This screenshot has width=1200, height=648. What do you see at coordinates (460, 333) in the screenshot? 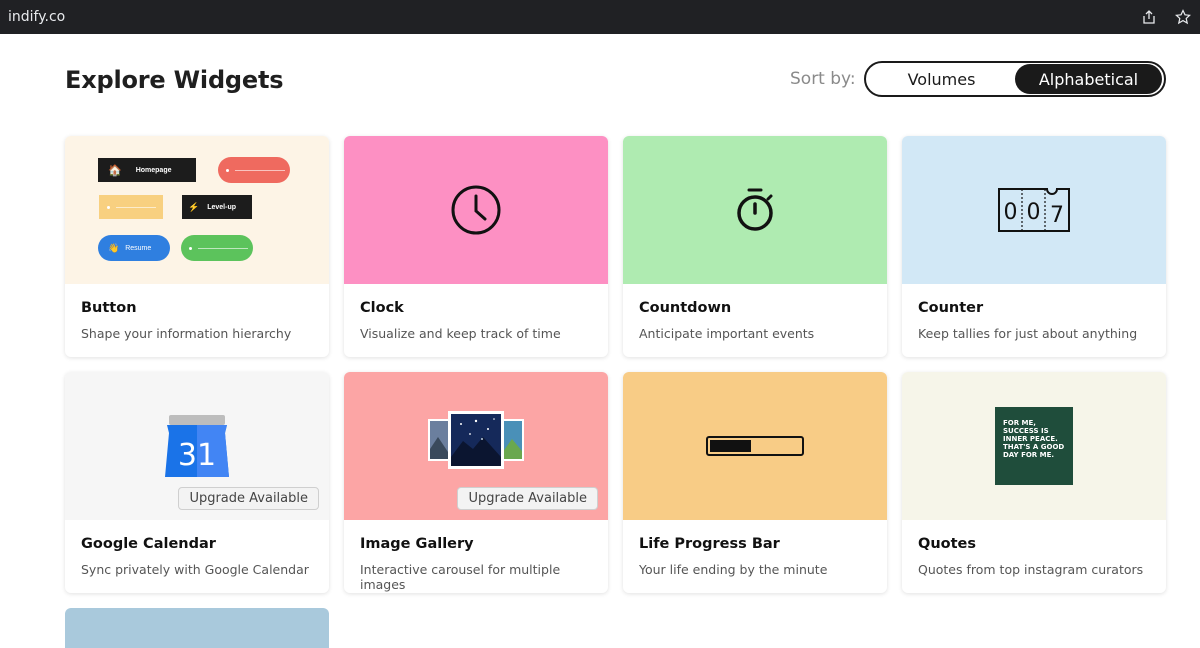
I see `card-description: Visualize and keep track of time` at bounding box center [460, 333].